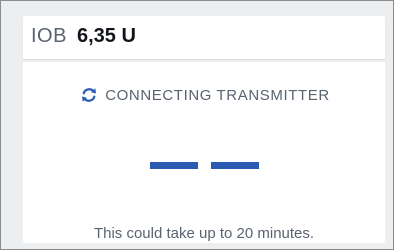 The height and width of the screenshot is (250, 394). Describe the element at coordinates (89, 95) in the screenshot. I see `refresh-icon` at that location.